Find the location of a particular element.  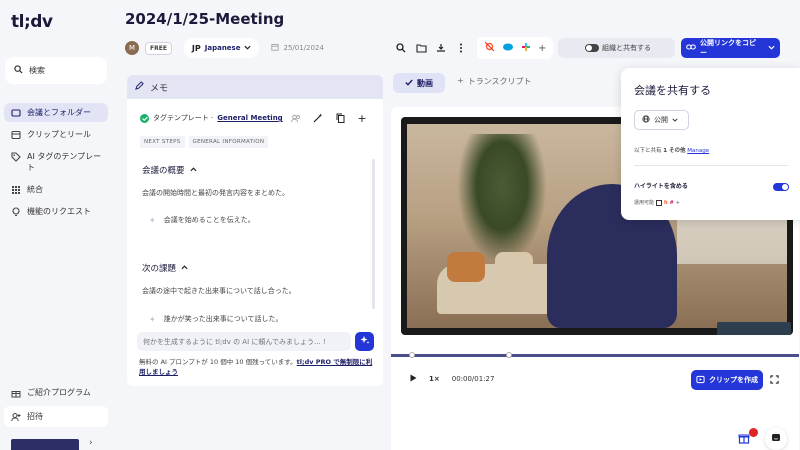

hubspot-icon is located at coordinates (489, 48).